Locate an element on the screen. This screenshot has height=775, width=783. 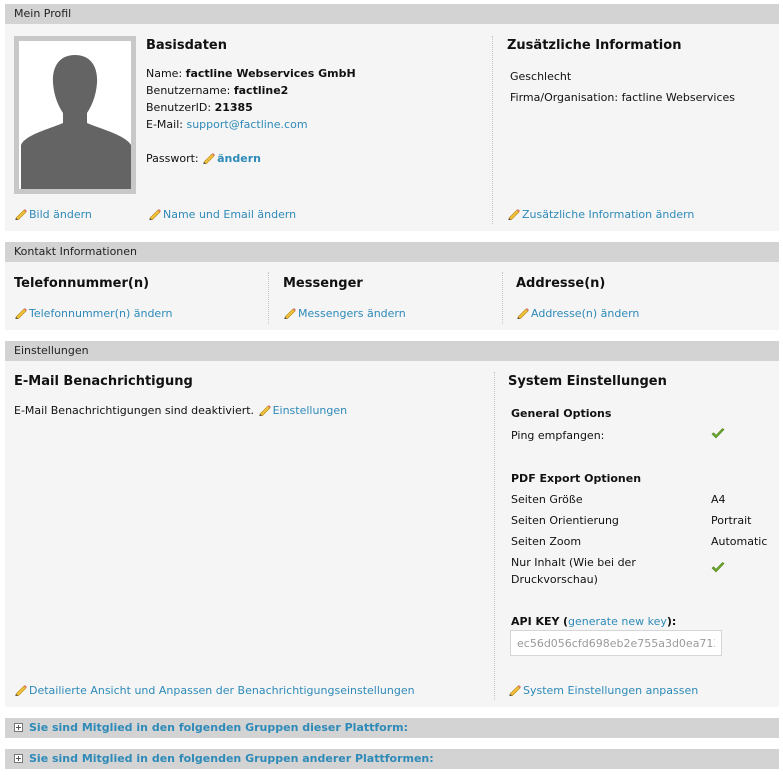
email-row: E-Mail: support@factline.com is located at coordinates (227, 124).